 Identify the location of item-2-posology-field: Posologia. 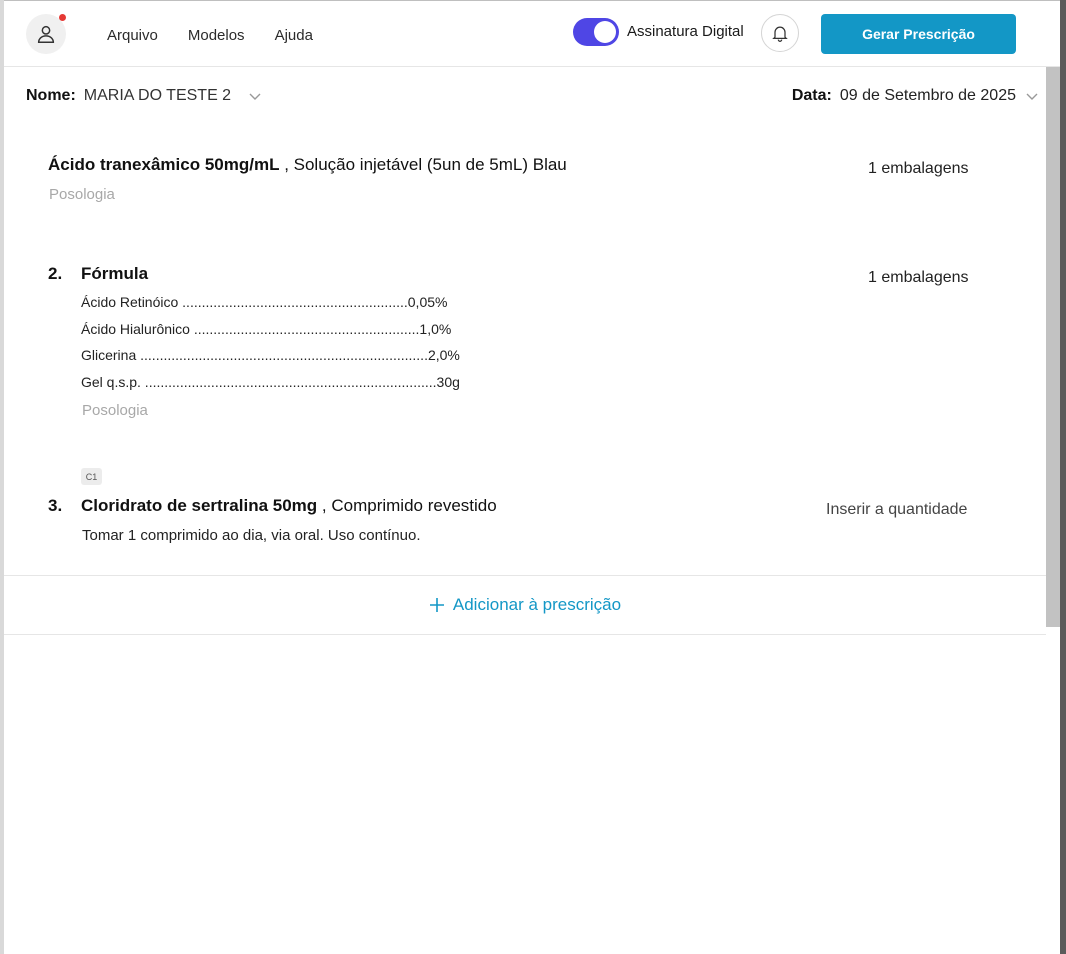
(115, 410).